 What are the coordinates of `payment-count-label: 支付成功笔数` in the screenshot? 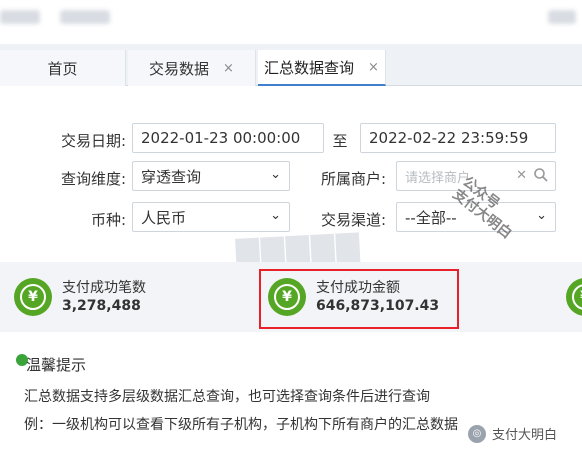 It's located at (104, 288).